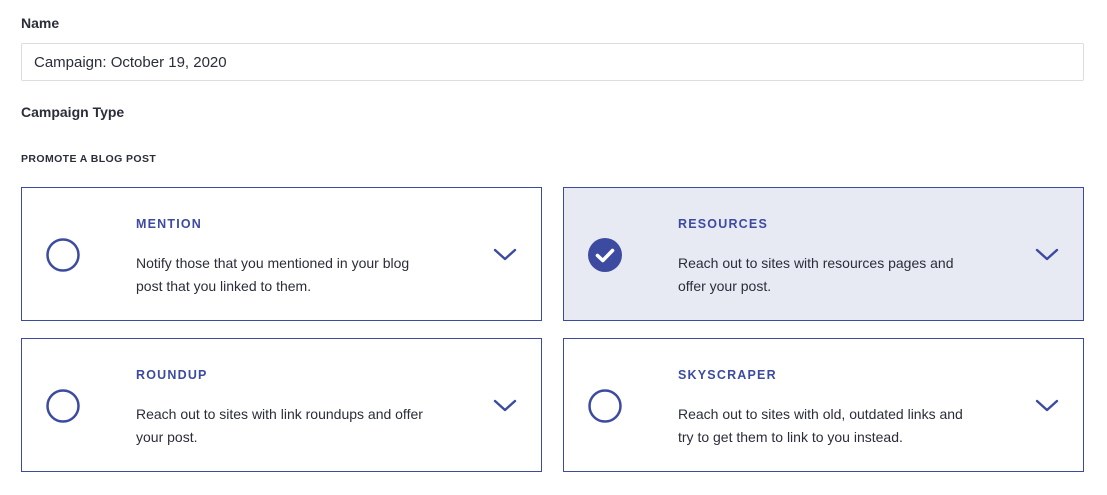 This screenshot has width=1107, height=495. I want to click on card-title: SKYSCRAPER, so click(727, 375).